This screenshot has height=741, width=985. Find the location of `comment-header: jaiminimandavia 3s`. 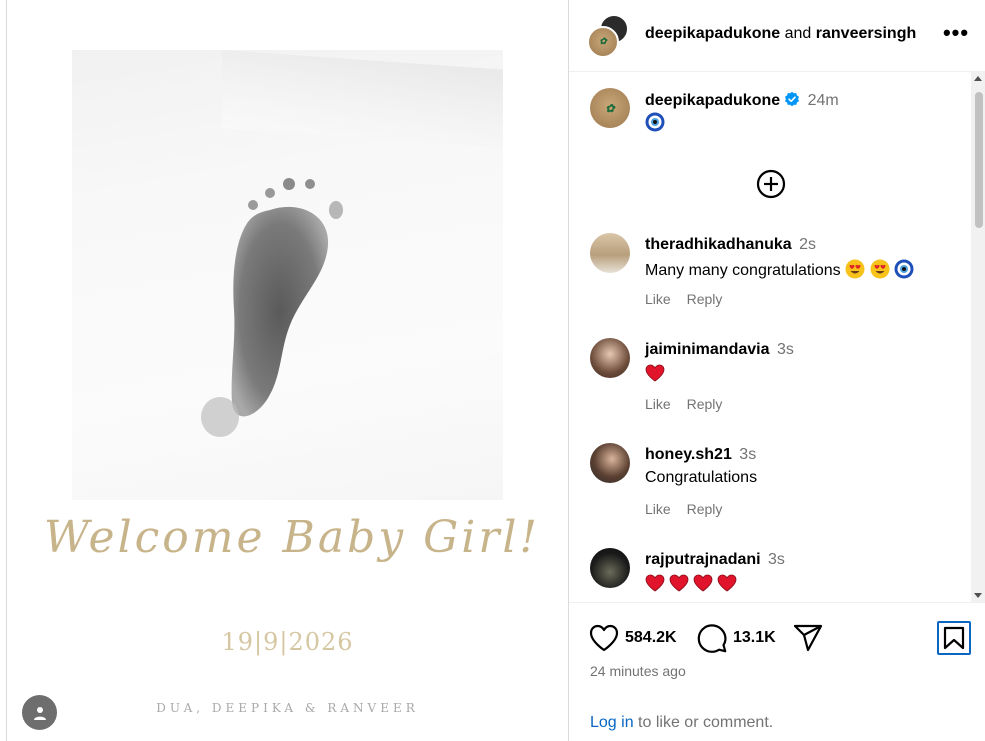

comment-header: jaiminimandavia 3s is located at coordinates (719, 350).